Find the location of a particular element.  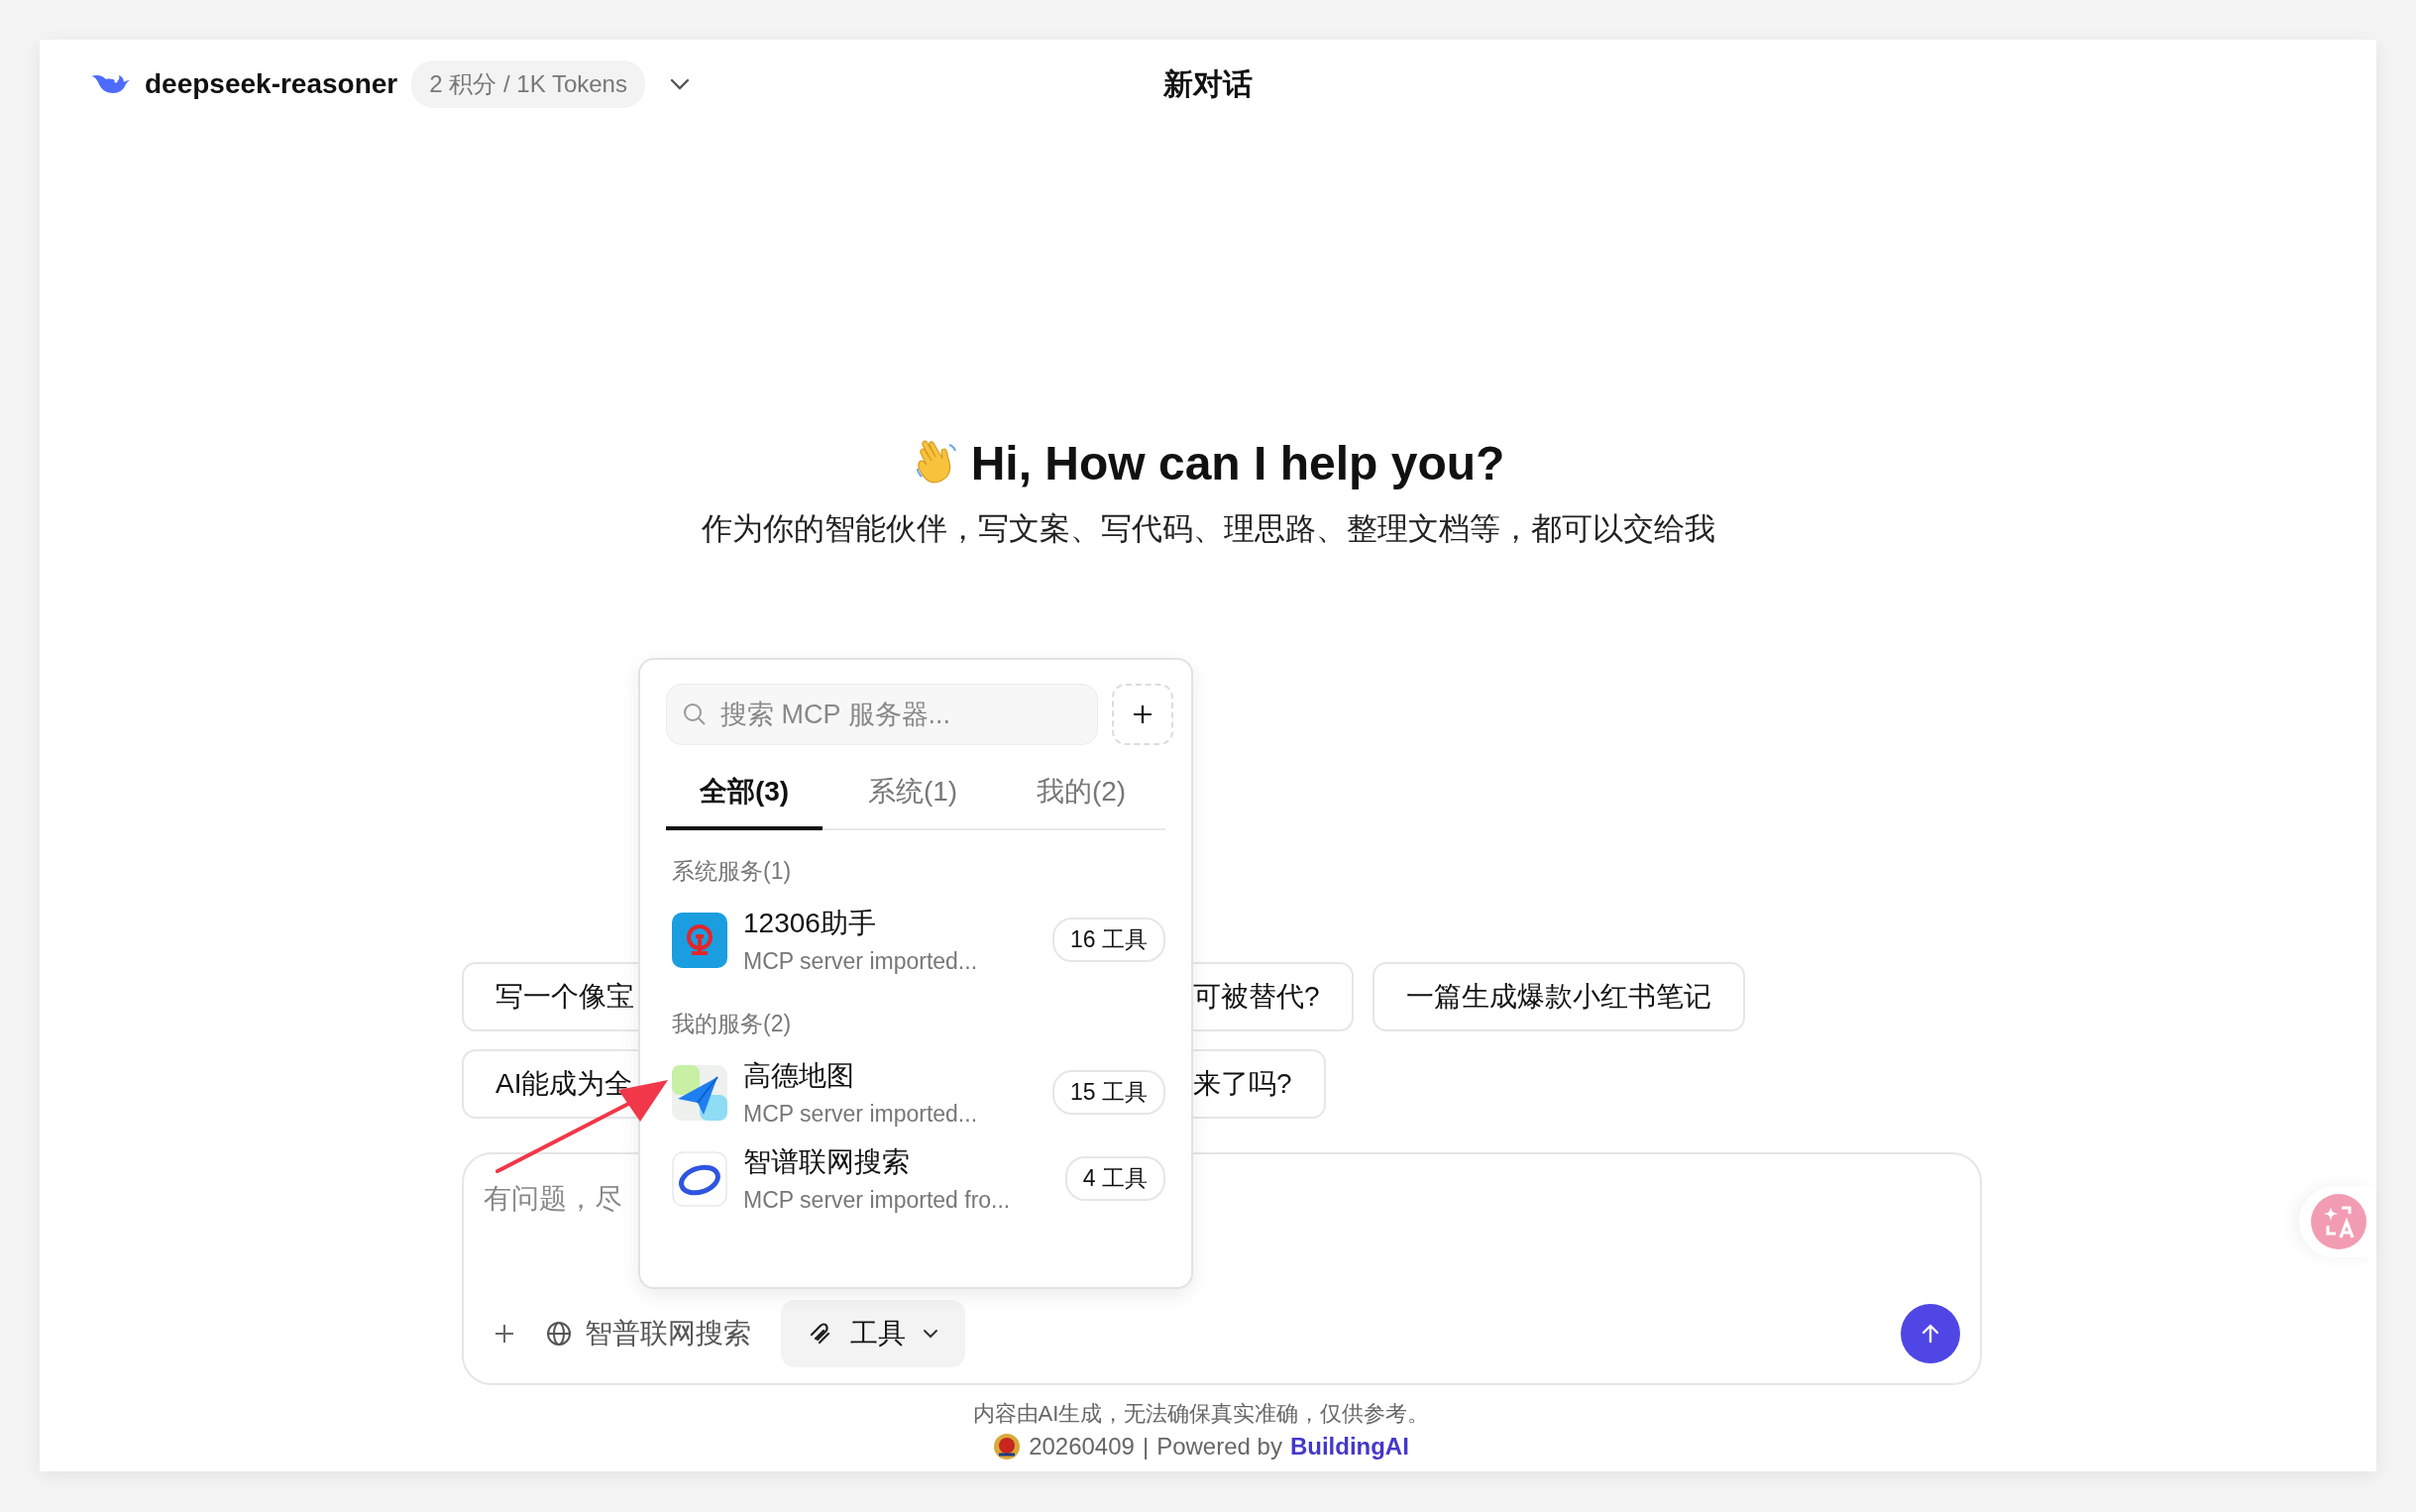

translate-widget is located at coordinates (2337, 1221).